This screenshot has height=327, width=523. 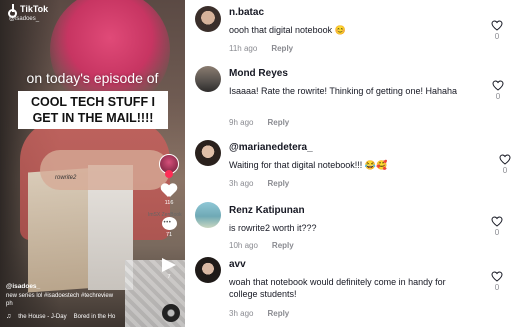 I want to click on heart-icon, so click(x=169, y=191).